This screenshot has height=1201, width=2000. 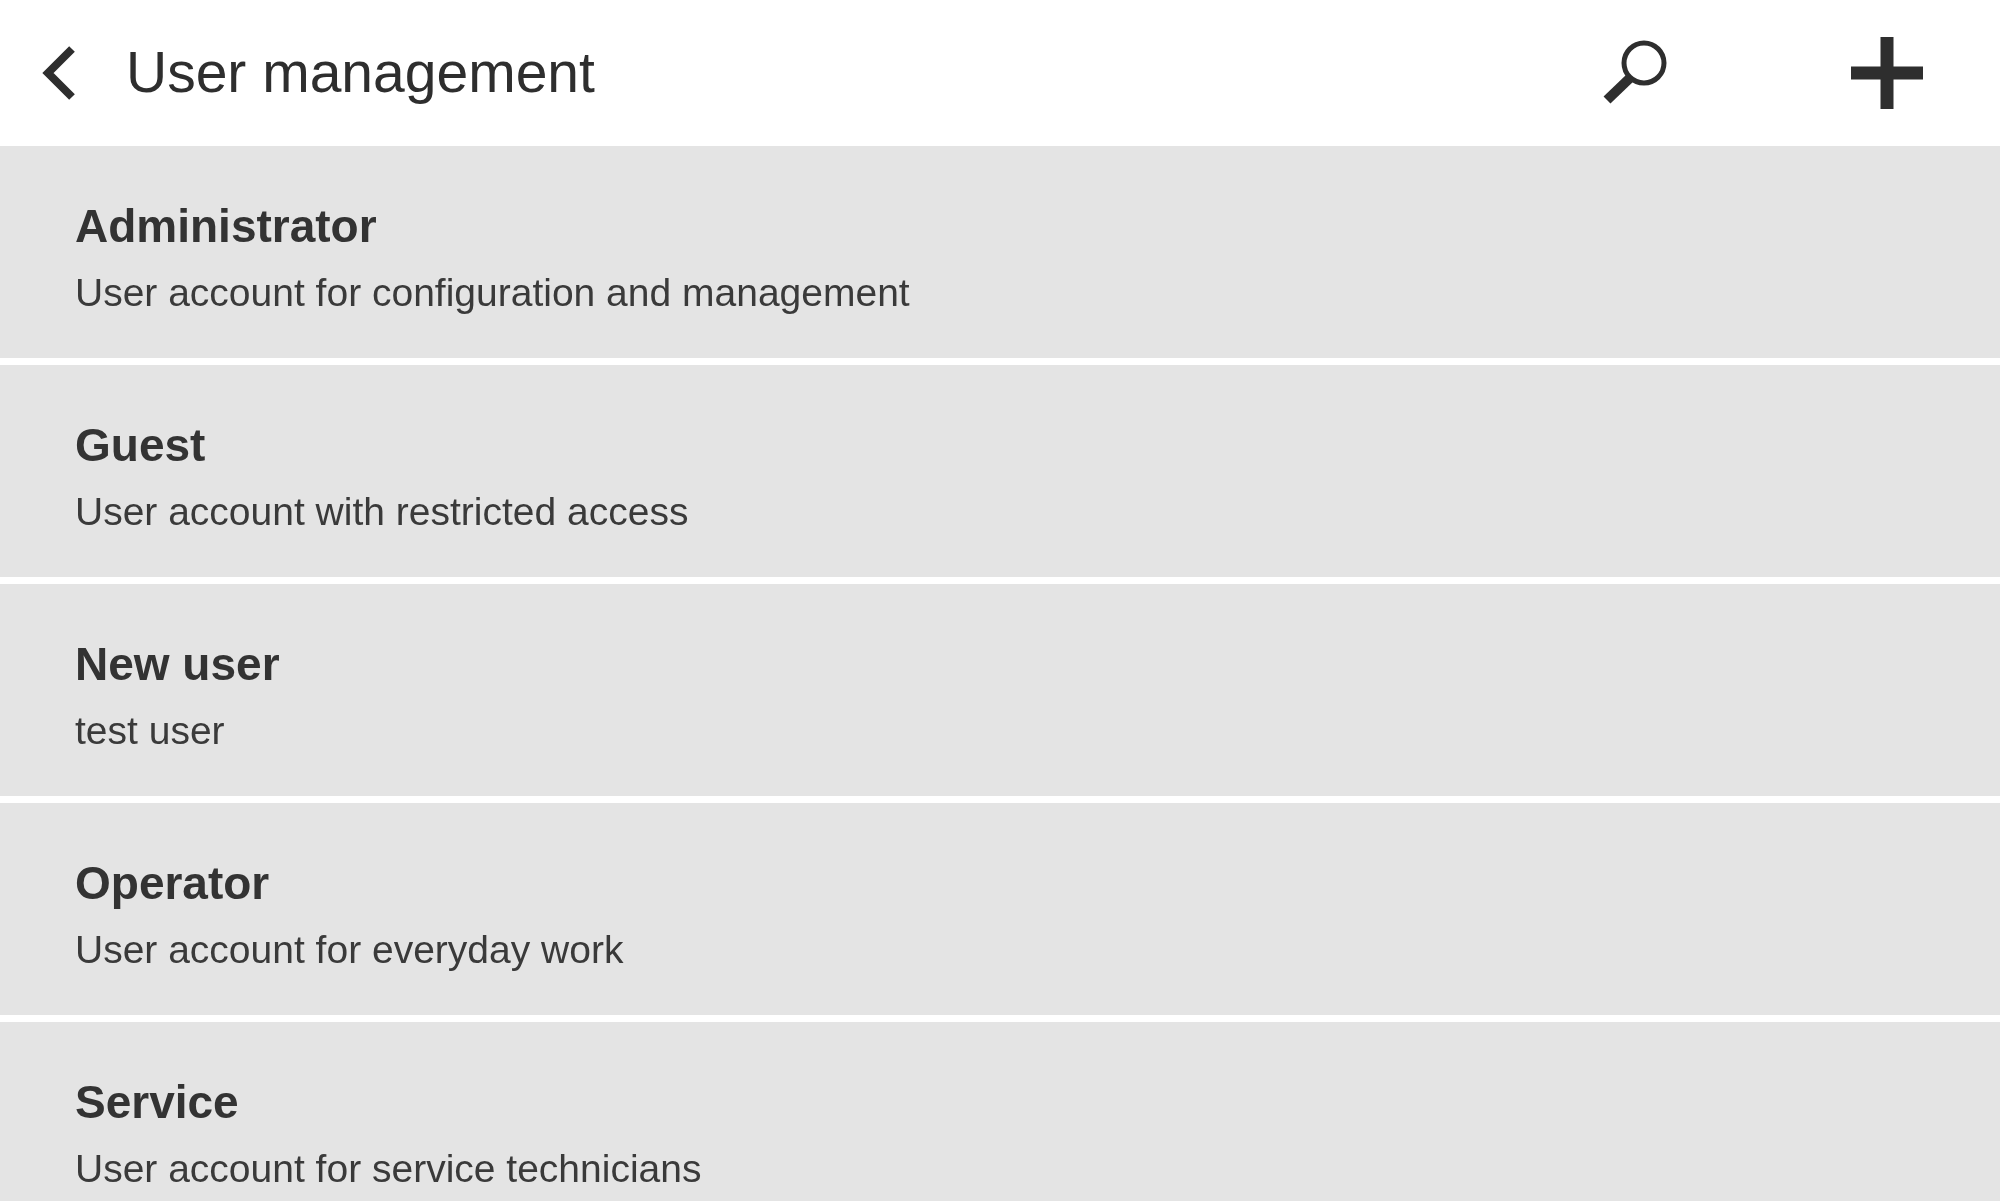 I want to click on user-description: test user, so click(x=150, y=731).